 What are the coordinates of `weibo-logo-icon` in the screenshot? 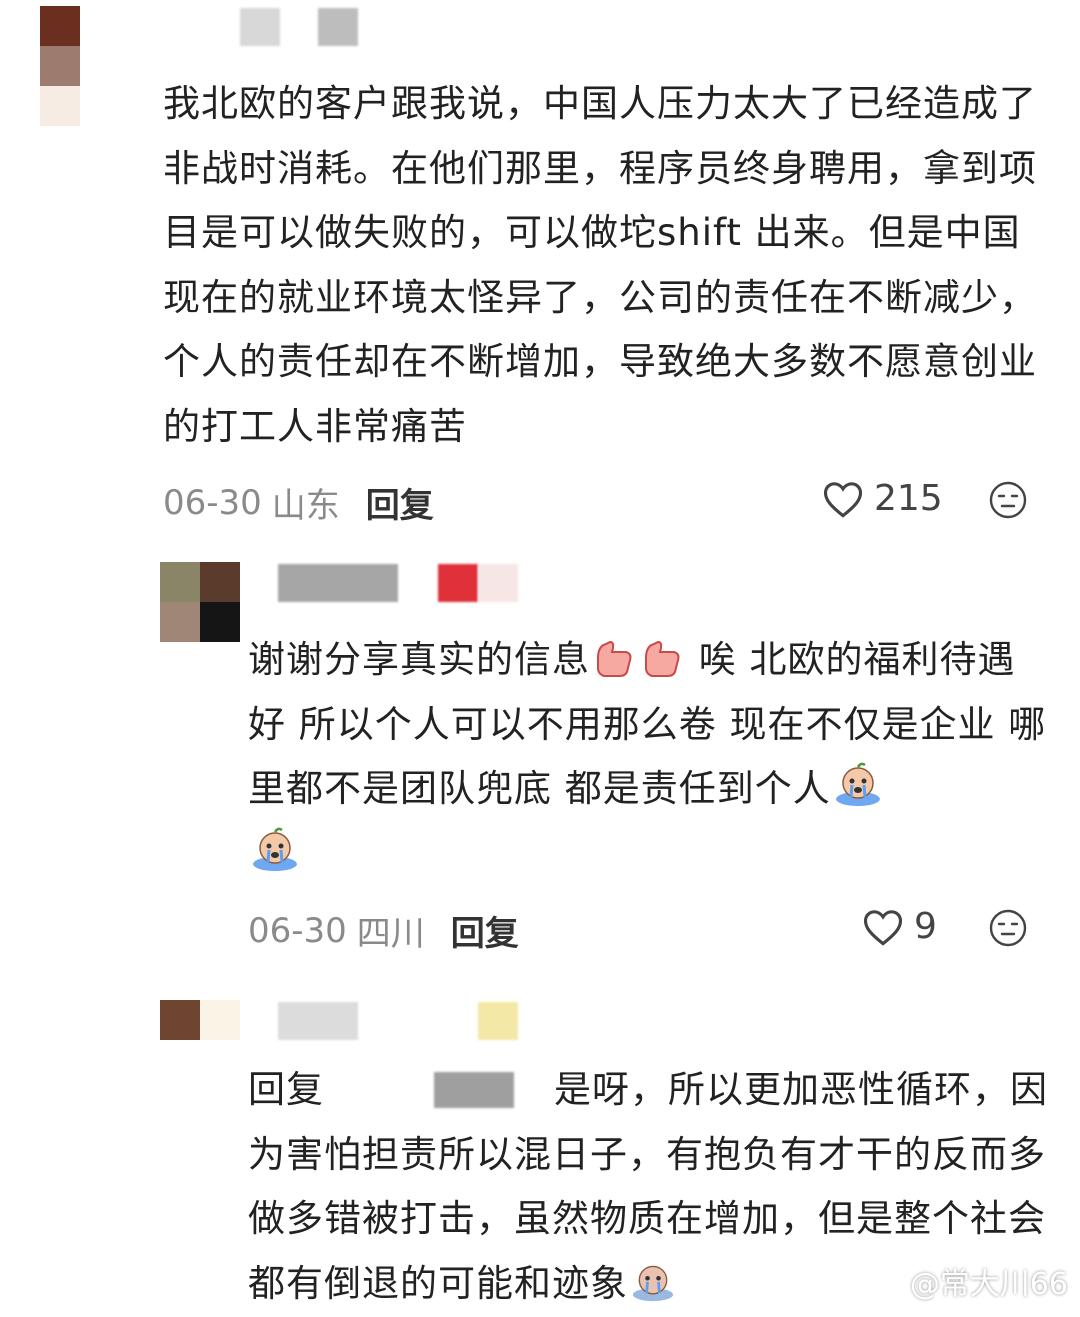 It's located at (888, 1282).